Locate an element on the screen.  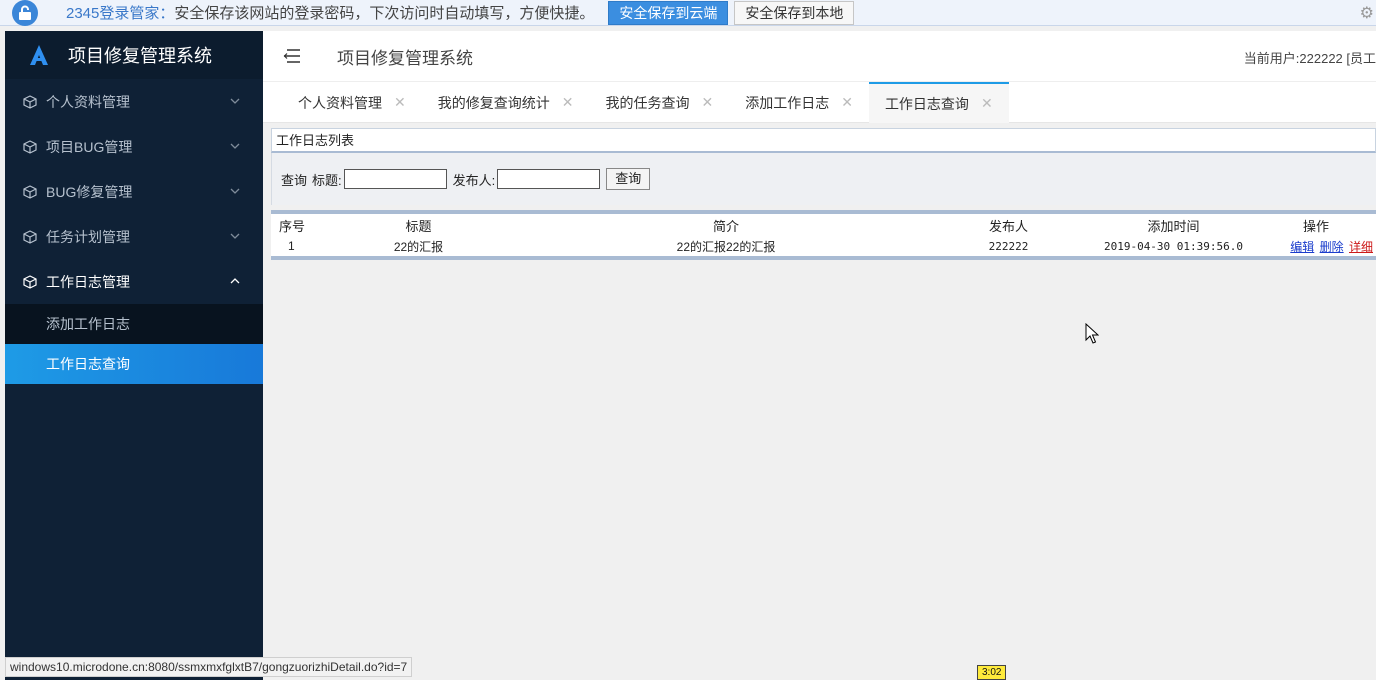
sidebar-item-label: 工作日志管理 is located at coordinates (88, 281).